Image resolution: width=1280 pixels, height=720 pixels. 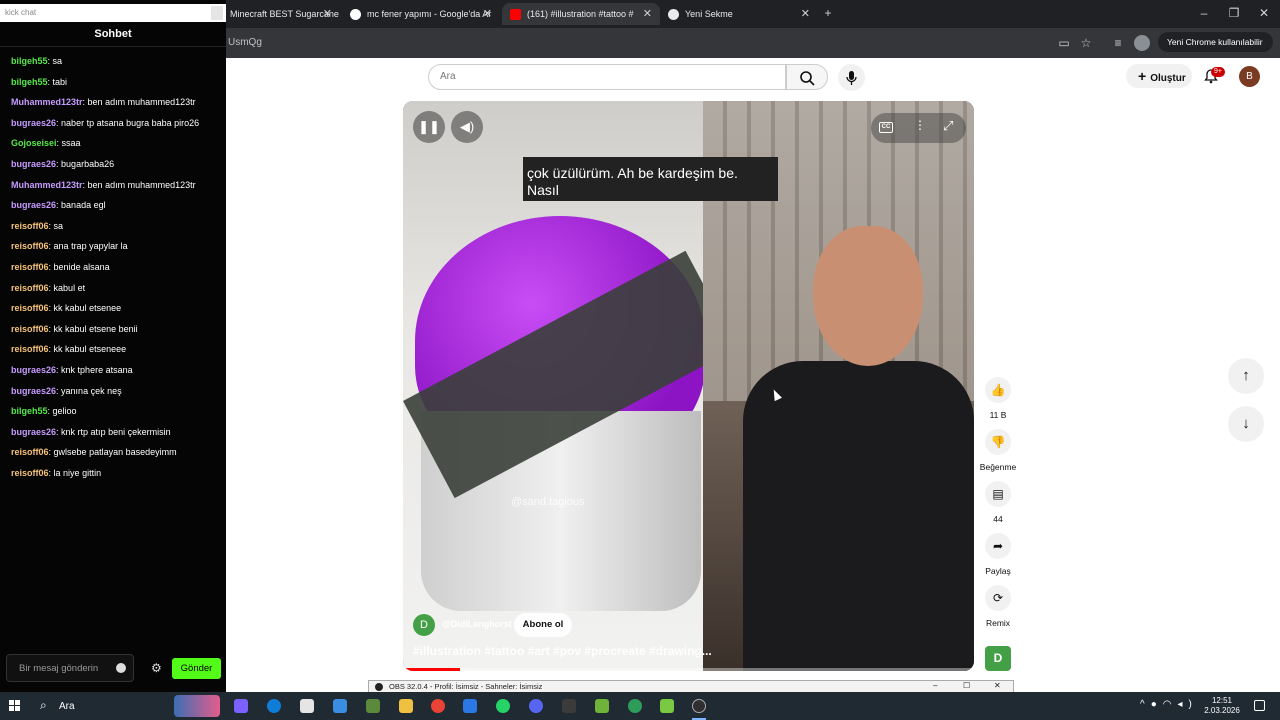 I want to click on more-options-icon: ⋮, so click(x=920, y=125).